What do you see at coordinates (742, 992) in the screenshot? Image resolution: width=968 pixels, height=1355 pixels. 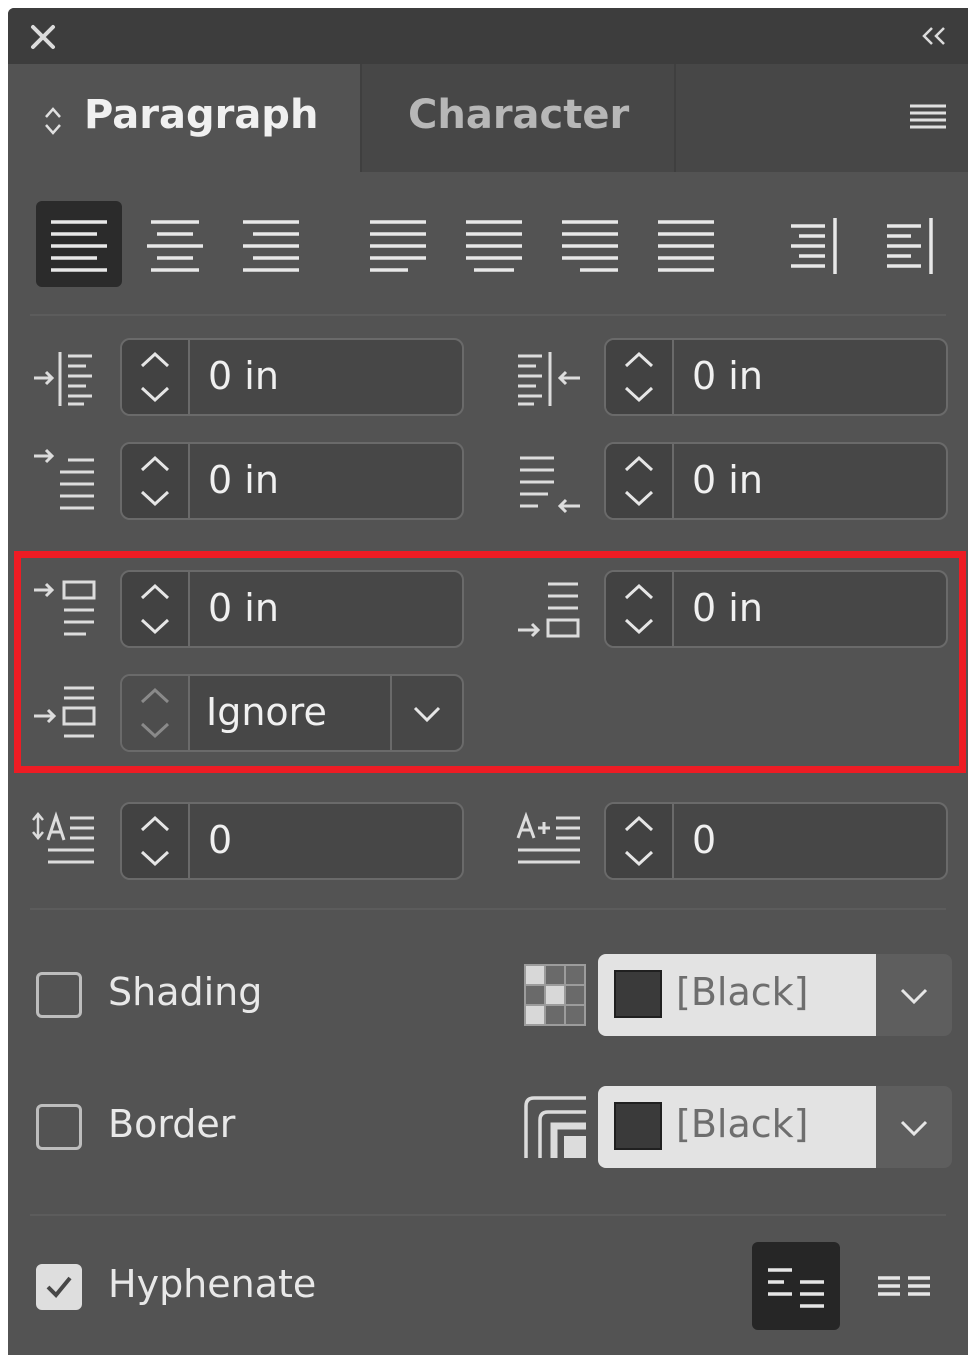 I see `shading-color-name: [Black]` at bounding box center [742, 992].